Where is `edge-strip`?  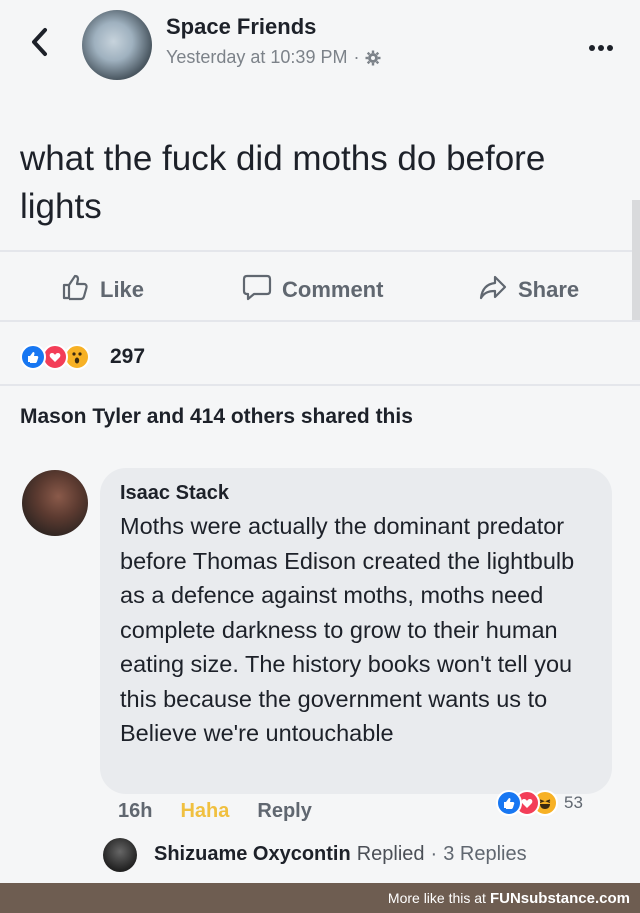
edge-strip is located at coordinates (636, 260).